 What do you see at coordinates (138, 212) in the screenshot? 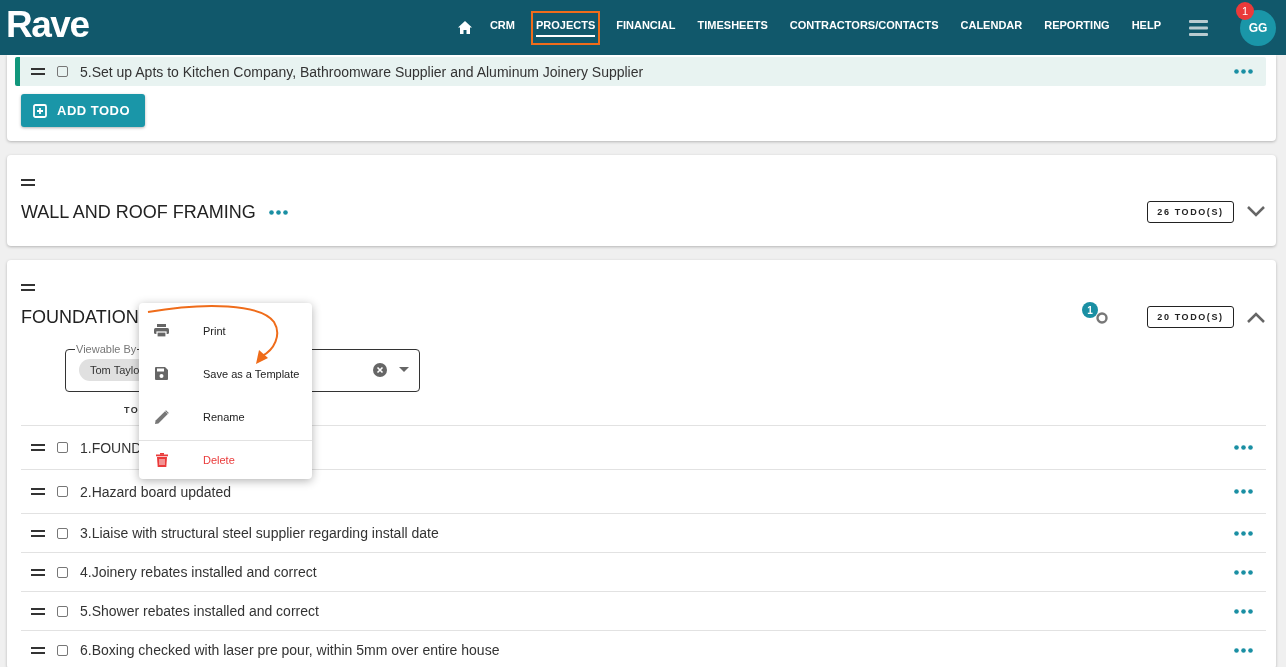
I see `group-title: WALL AND ROOF FRAMING` at bounding box center [138, 212].